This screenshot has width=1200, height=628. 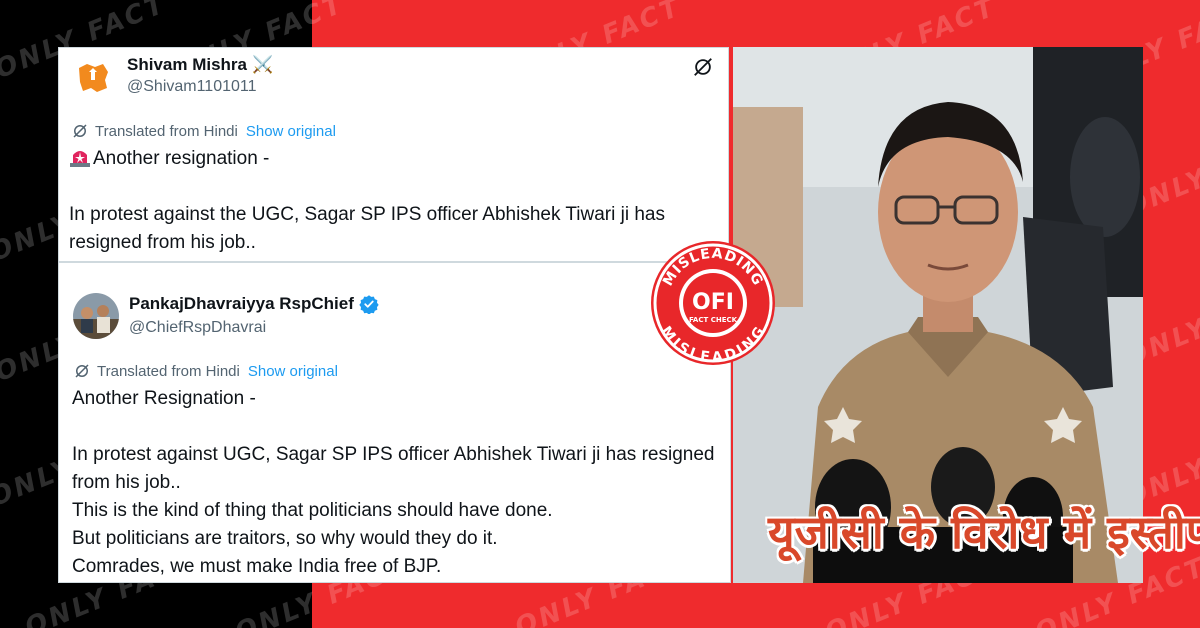 I want to click on stamp-subtitle: FACT CHECK, so click(x=713, y=320).